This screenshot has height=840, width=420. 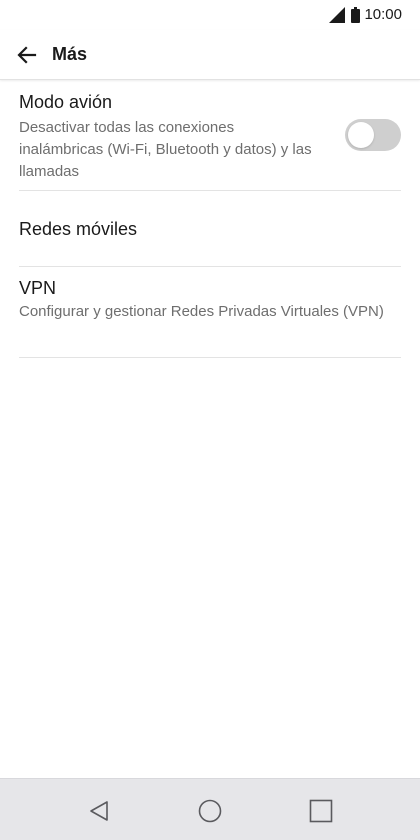 I want to click on app-bar: Más, so click(x=210, y=55).